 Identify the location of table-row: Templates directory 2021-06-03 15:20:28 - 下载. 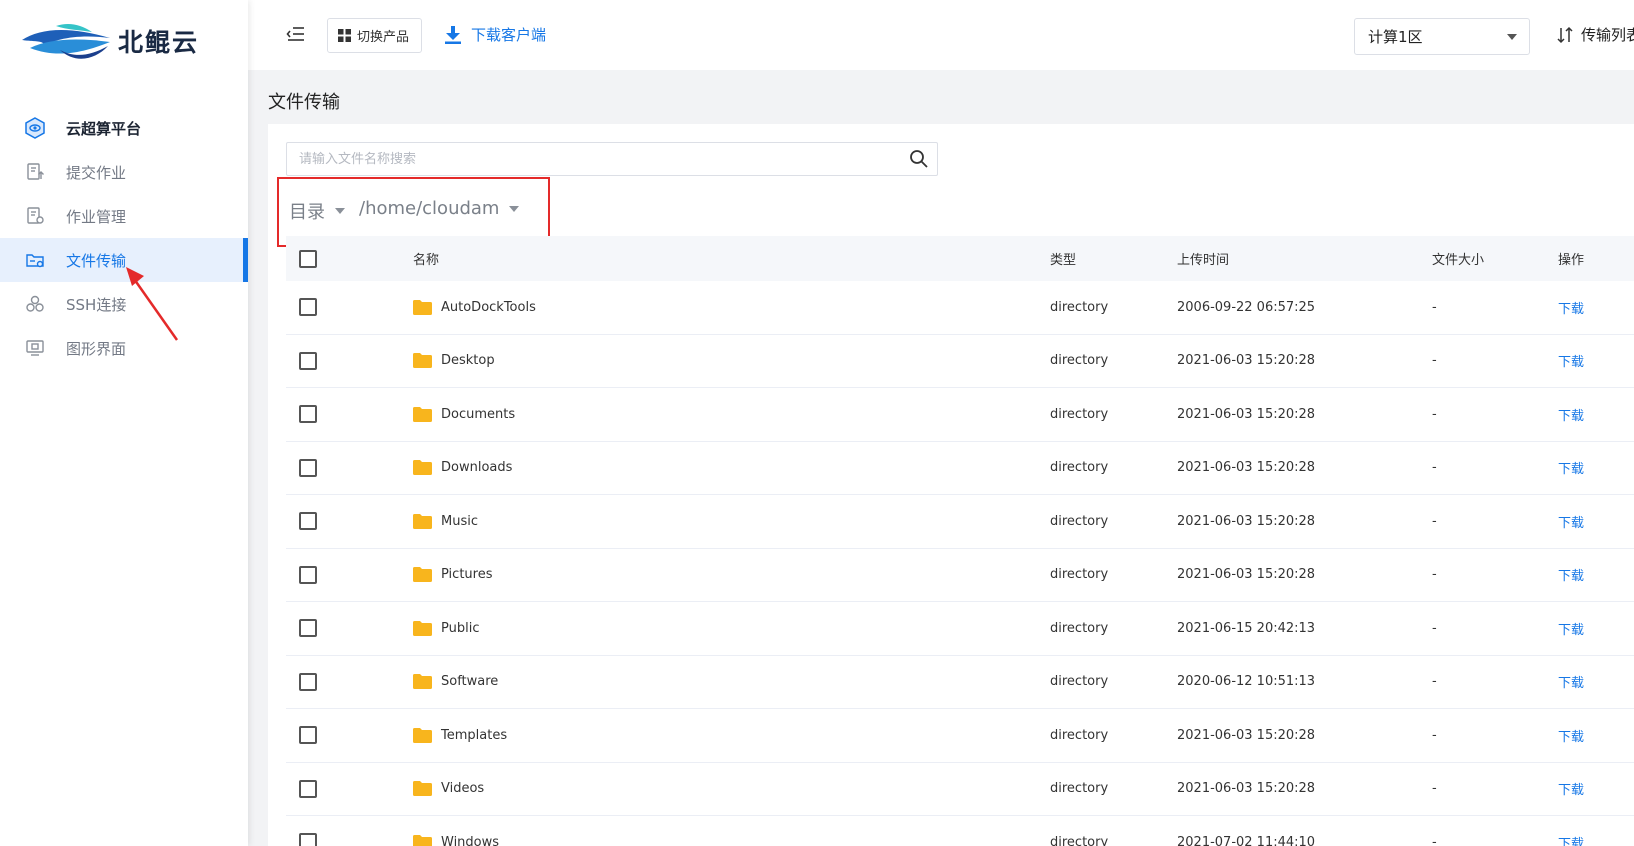
(960, 736).